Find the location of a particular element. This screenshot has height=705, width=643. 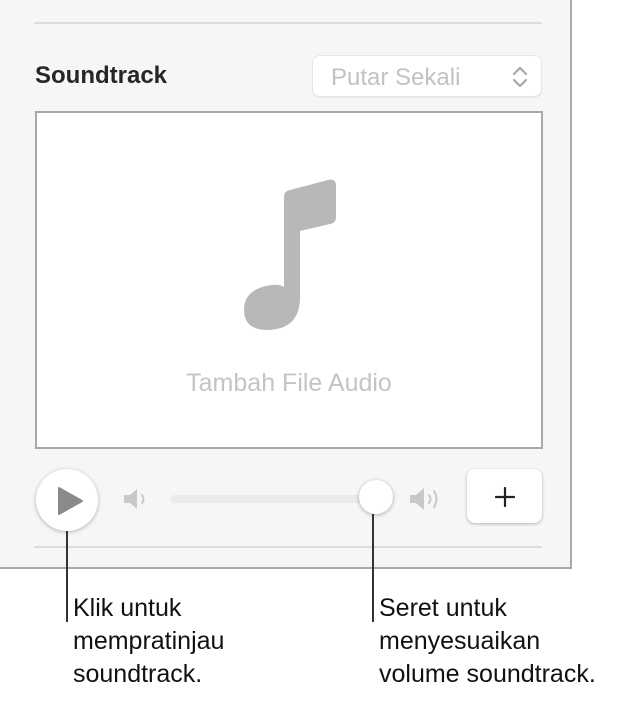

playback-mode-value: Putar Sekali is located at coordinates (396, 77).